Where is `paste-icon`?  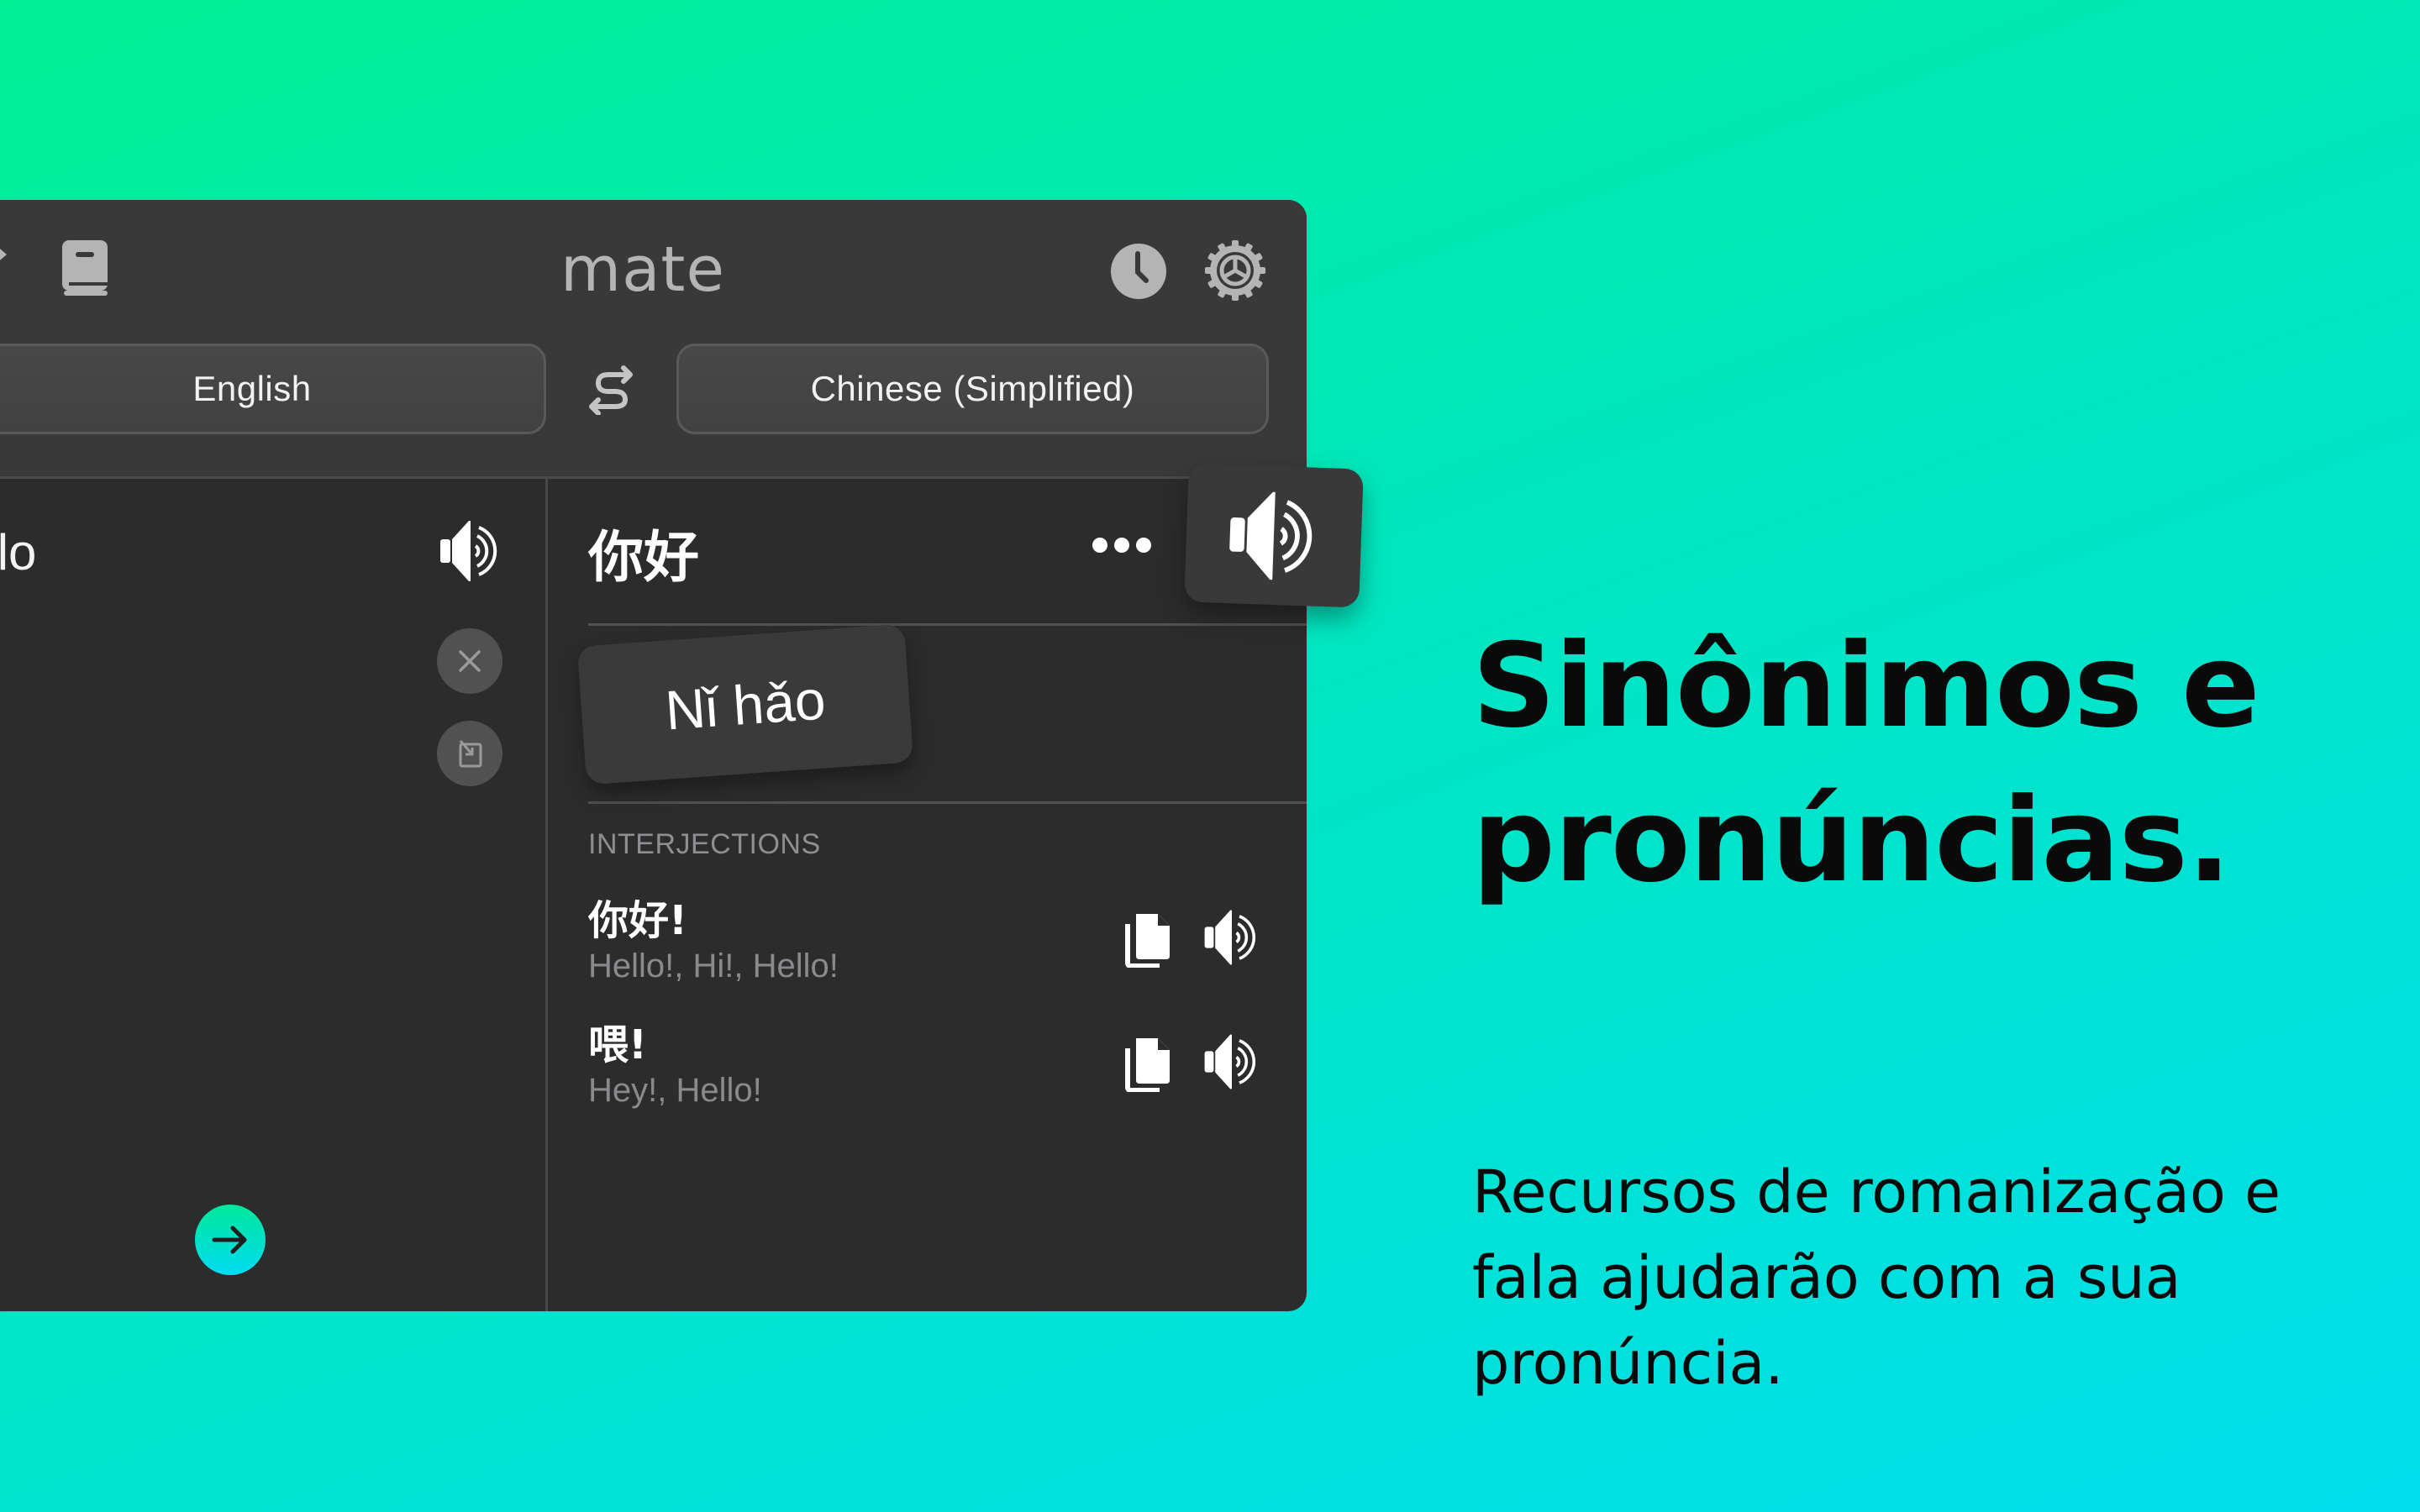
paste-icon is located at coordinates (470, 754).